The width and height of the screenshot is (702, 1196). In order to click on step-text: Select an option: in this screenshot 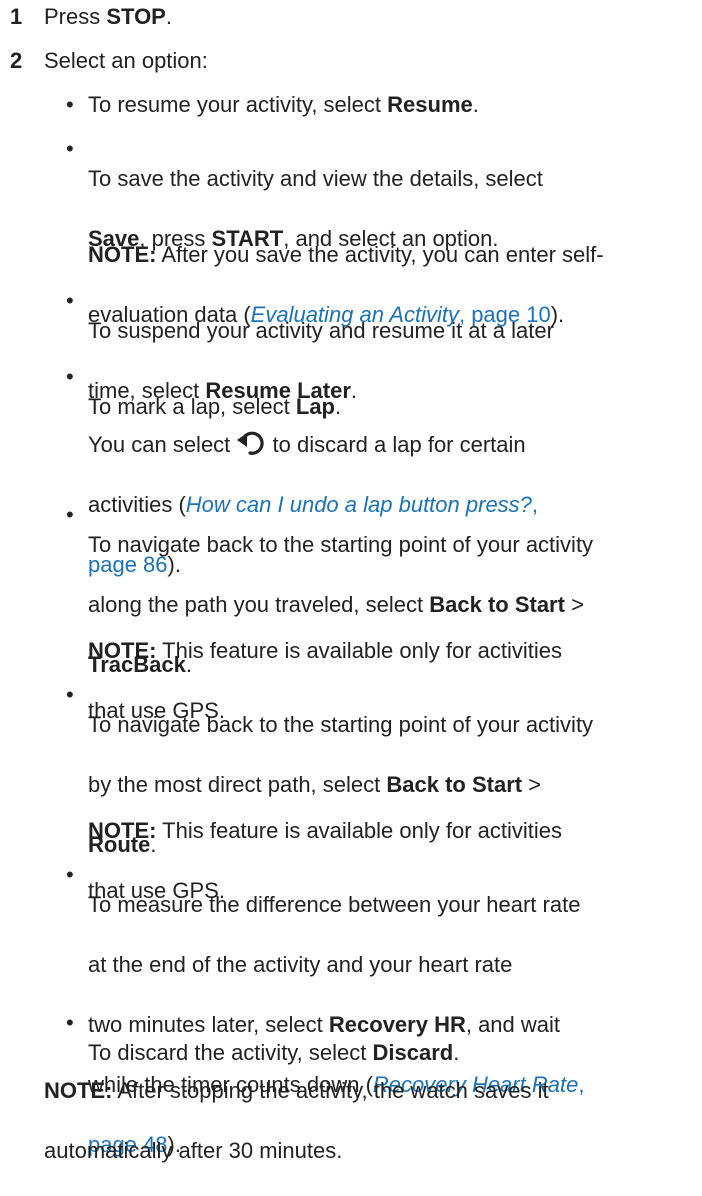, I will do `click(126, 60)`.